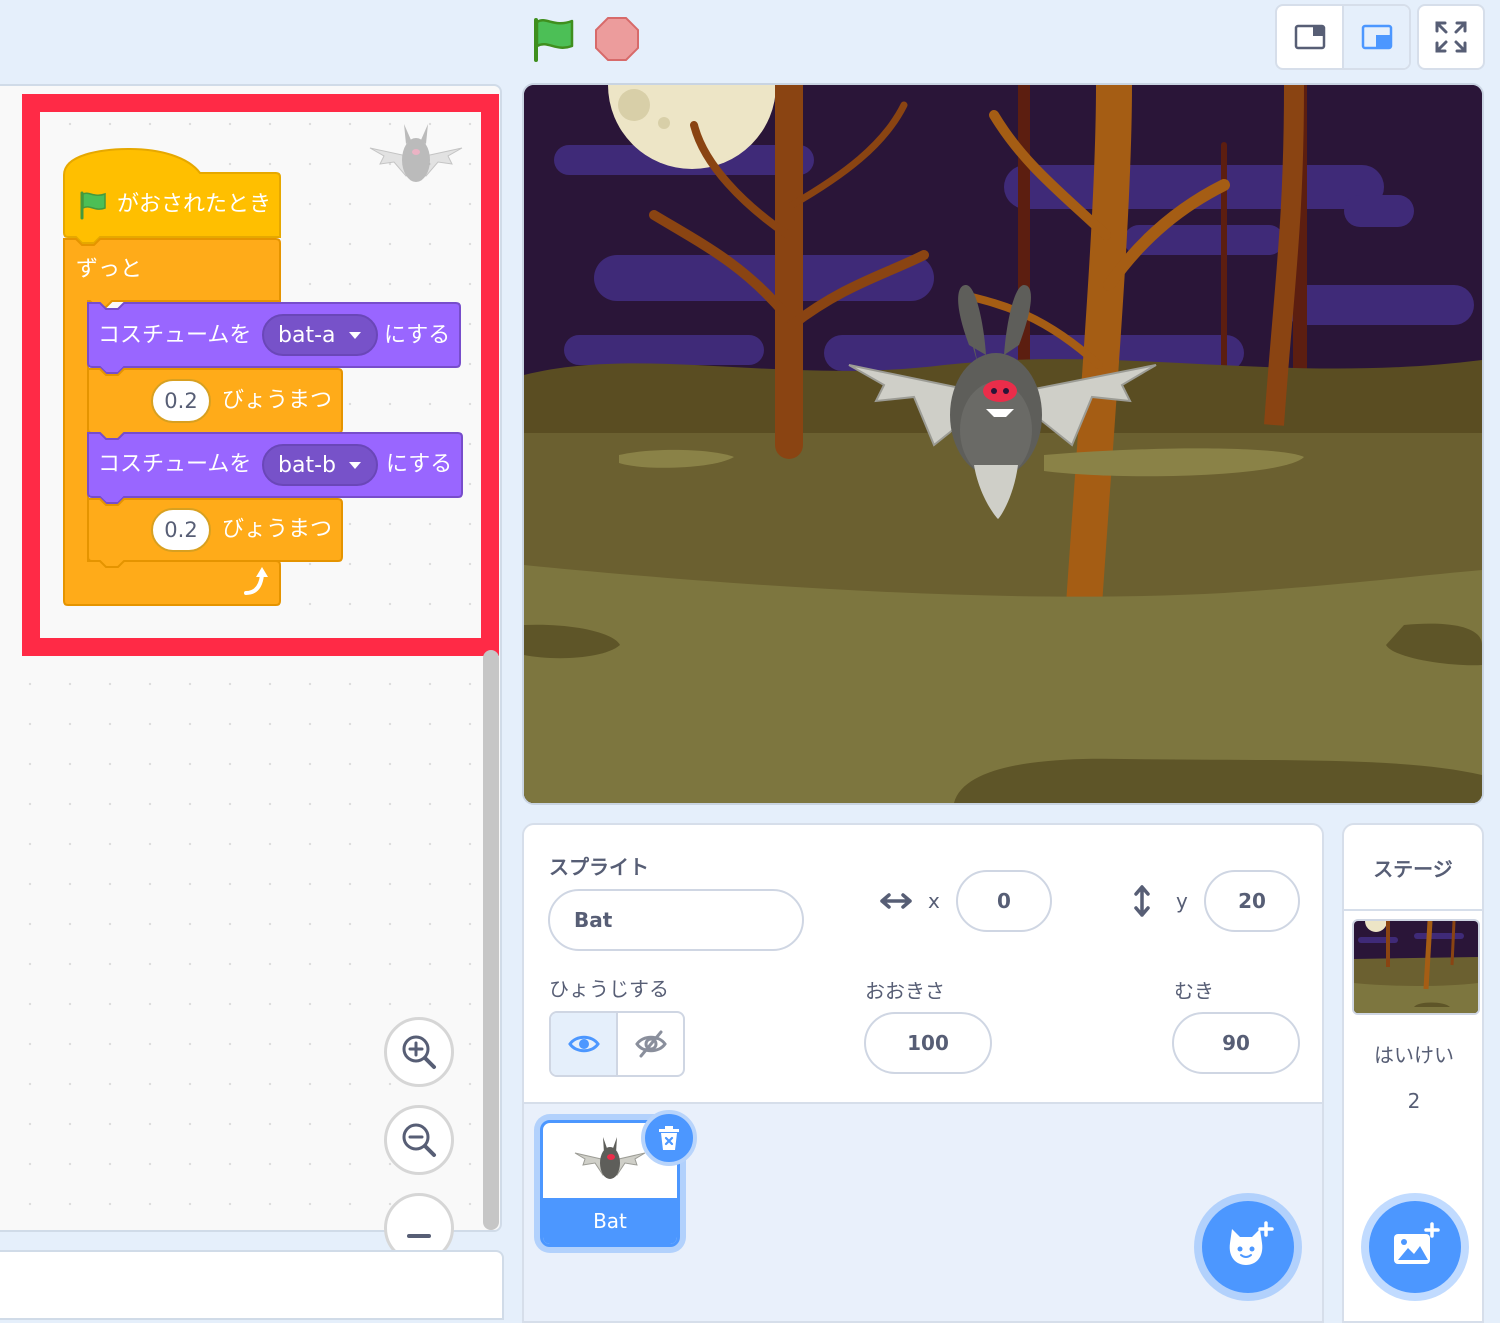 The image size is (1500, 1323). I want to click on costume-dropdown-1: bat-a, so click(320, 335).